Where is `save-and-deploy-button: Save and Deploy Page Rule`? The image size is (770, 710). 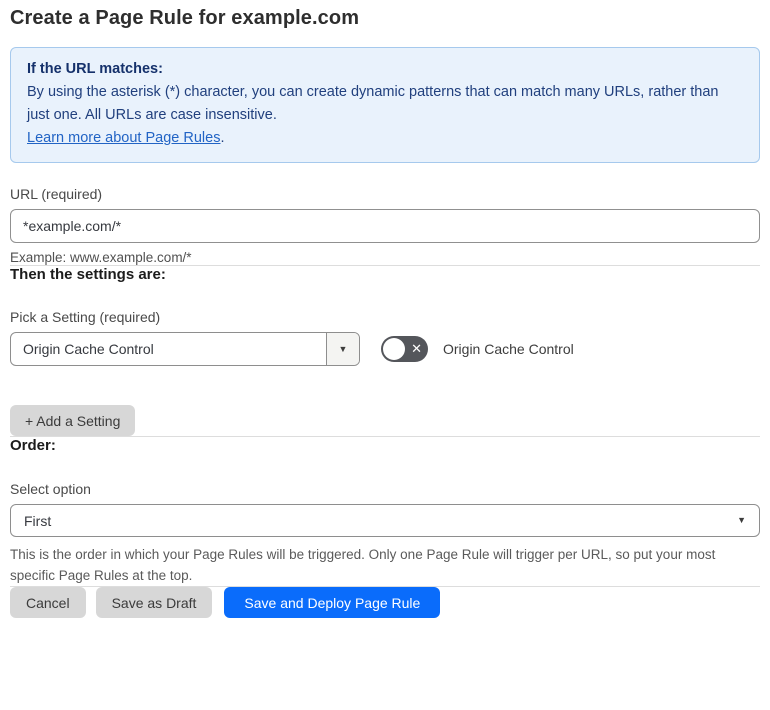 save-and-deploy-button: Save and Deploy Page Rule is located at coordinates (332, 602).